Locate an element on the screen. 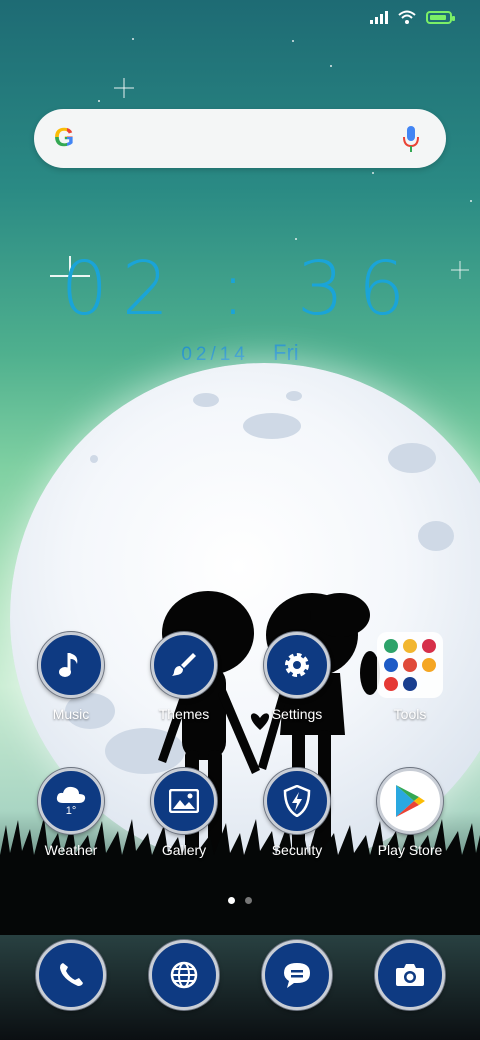 The image size is (480, 1040). app-label: Play Store is located at coordinates (410, 850).